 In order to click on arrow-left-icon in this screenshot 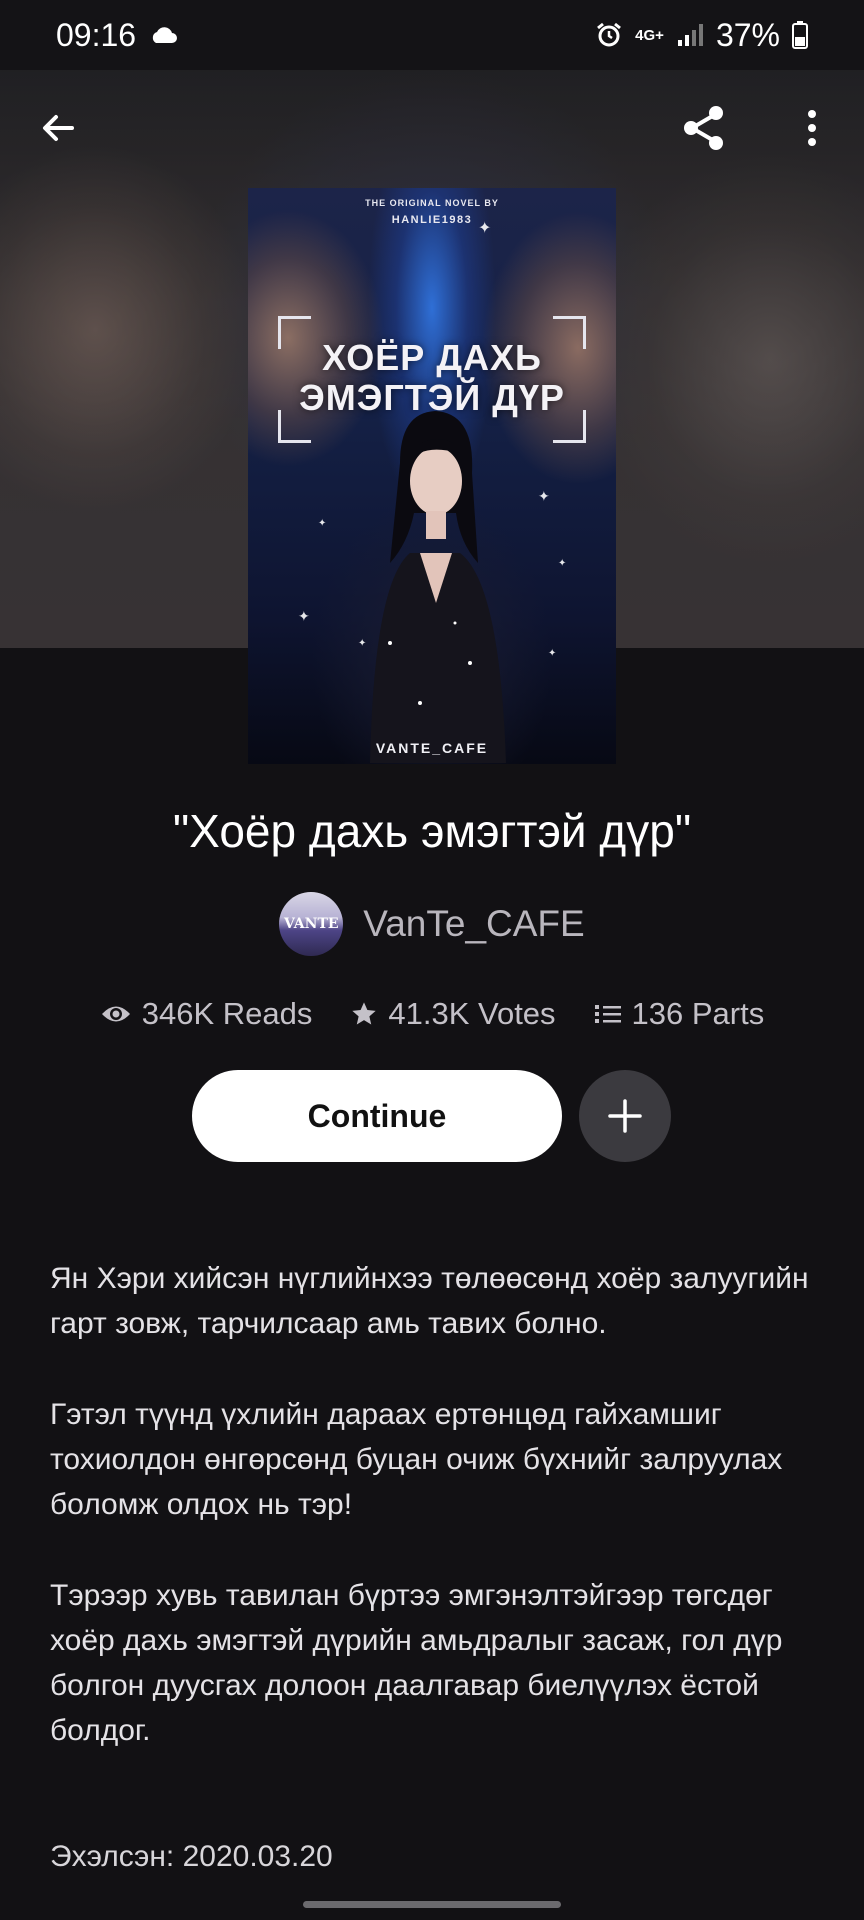, I will do `click(58, 128)`.